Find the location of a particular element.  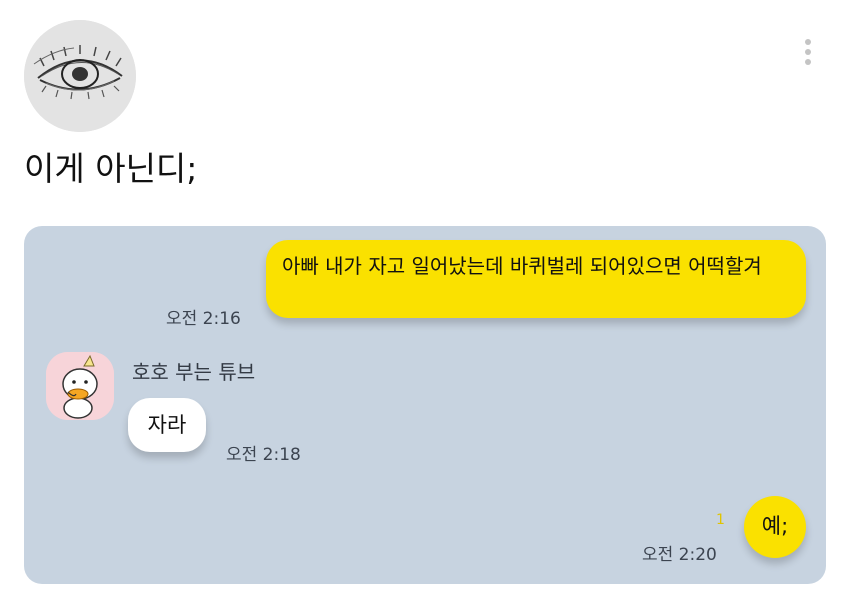

sent-message-bubble: 예; is located at coordinates (775, 527).